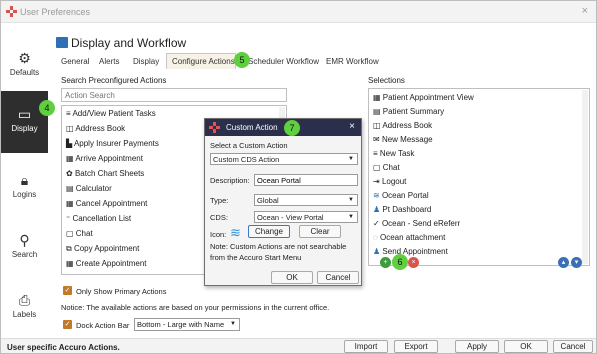 This screenshot has width=597, height=354. I want to click on sidebar-item-labels: ⎙ Labels, so click(24, 311).